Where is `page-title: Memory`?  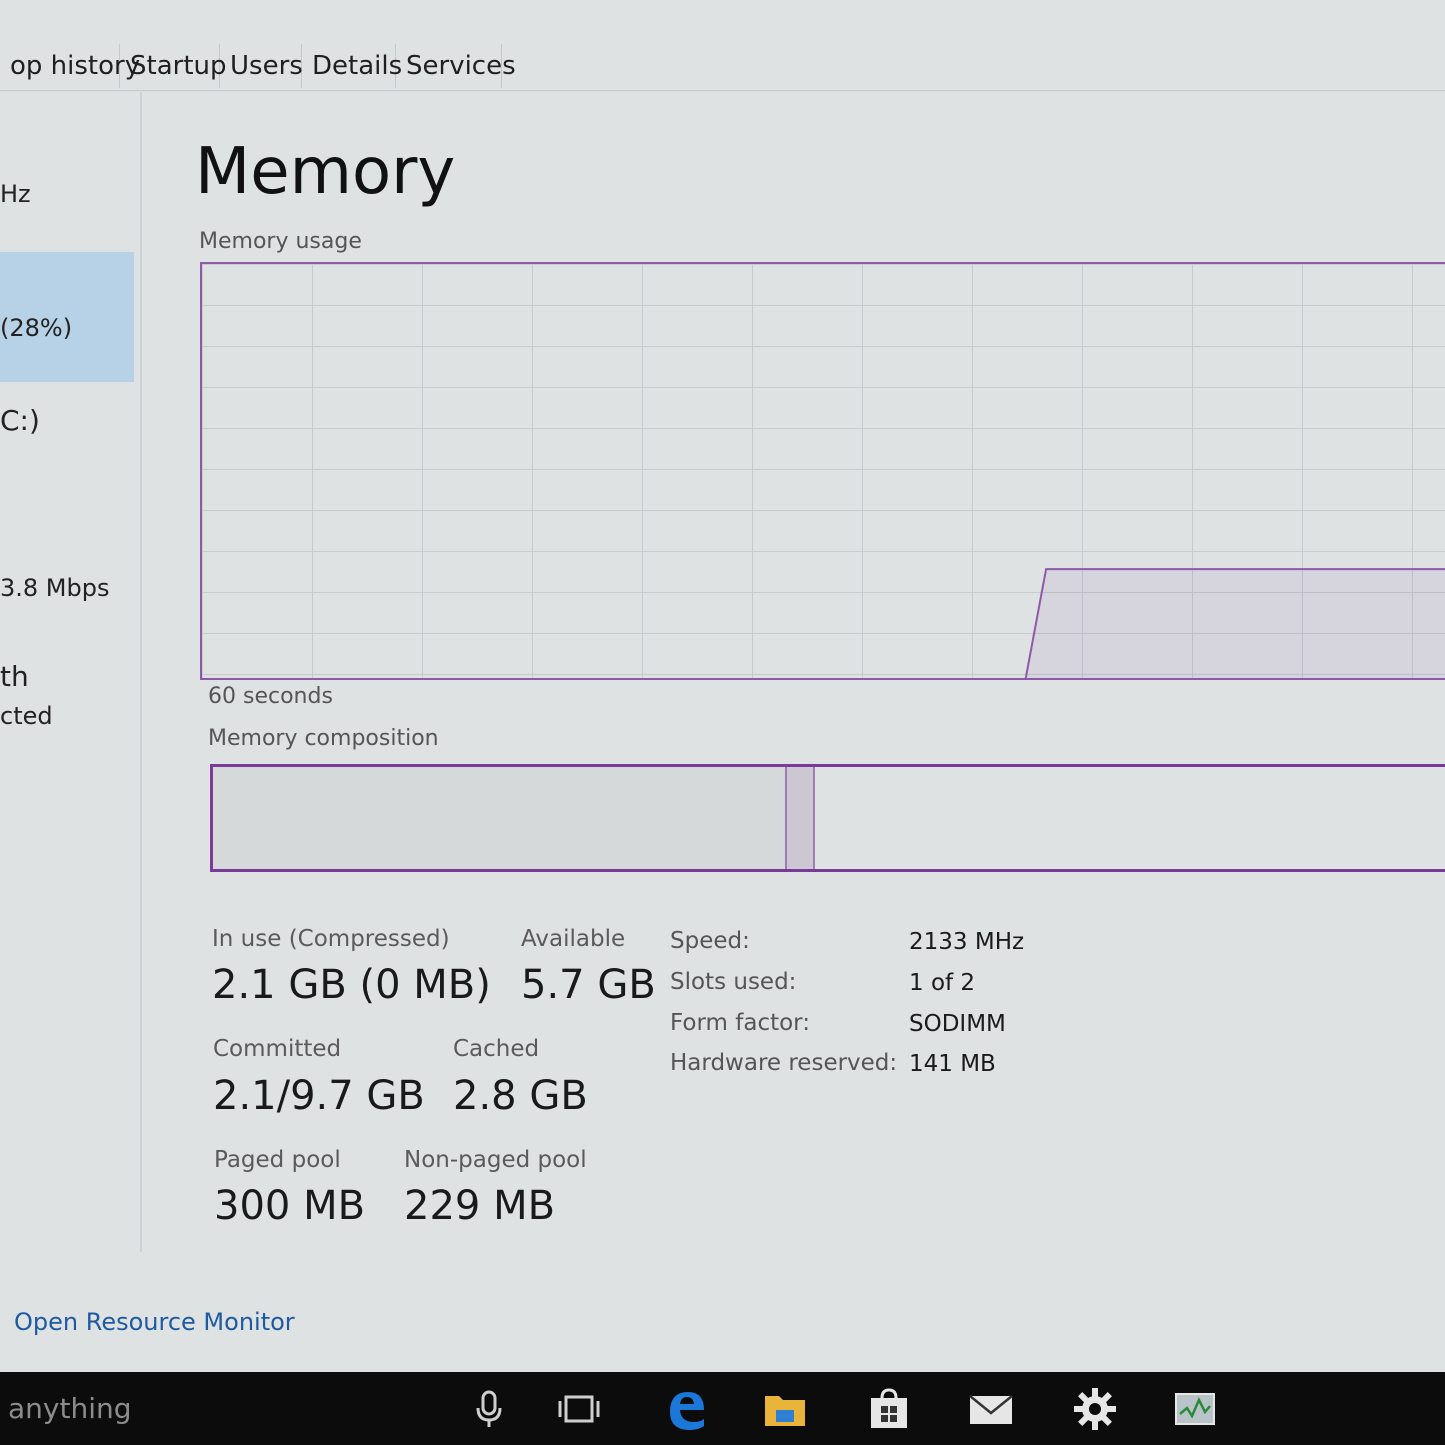
page-title: Memory is located at coordinates (325, 172).